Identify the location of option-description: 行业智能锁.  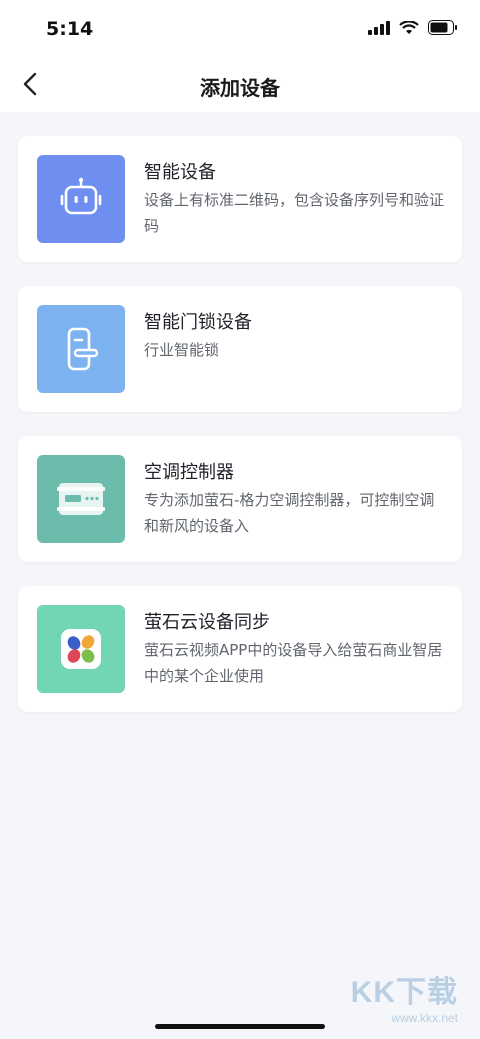
(182, 350).